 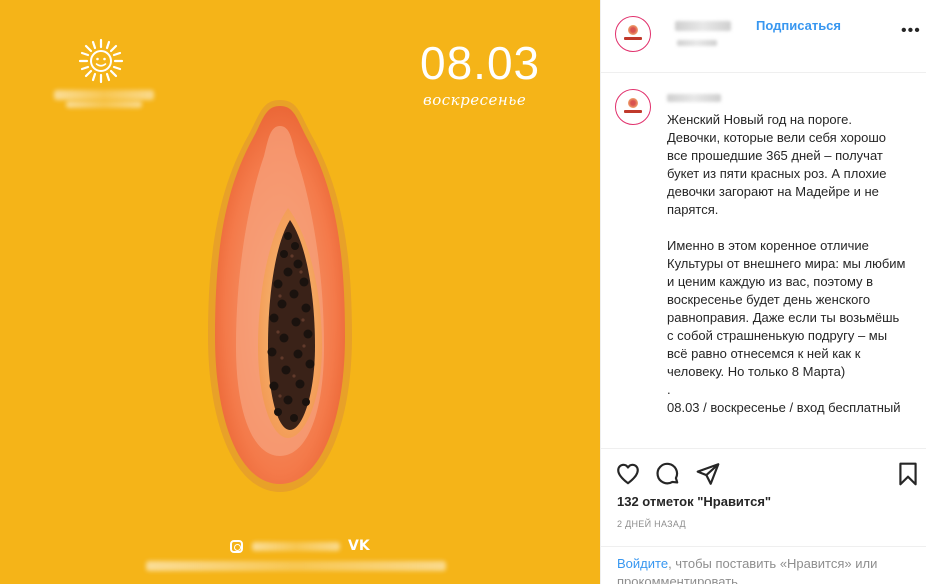 I want to click on comment-icon, so click(x=668, y=474).